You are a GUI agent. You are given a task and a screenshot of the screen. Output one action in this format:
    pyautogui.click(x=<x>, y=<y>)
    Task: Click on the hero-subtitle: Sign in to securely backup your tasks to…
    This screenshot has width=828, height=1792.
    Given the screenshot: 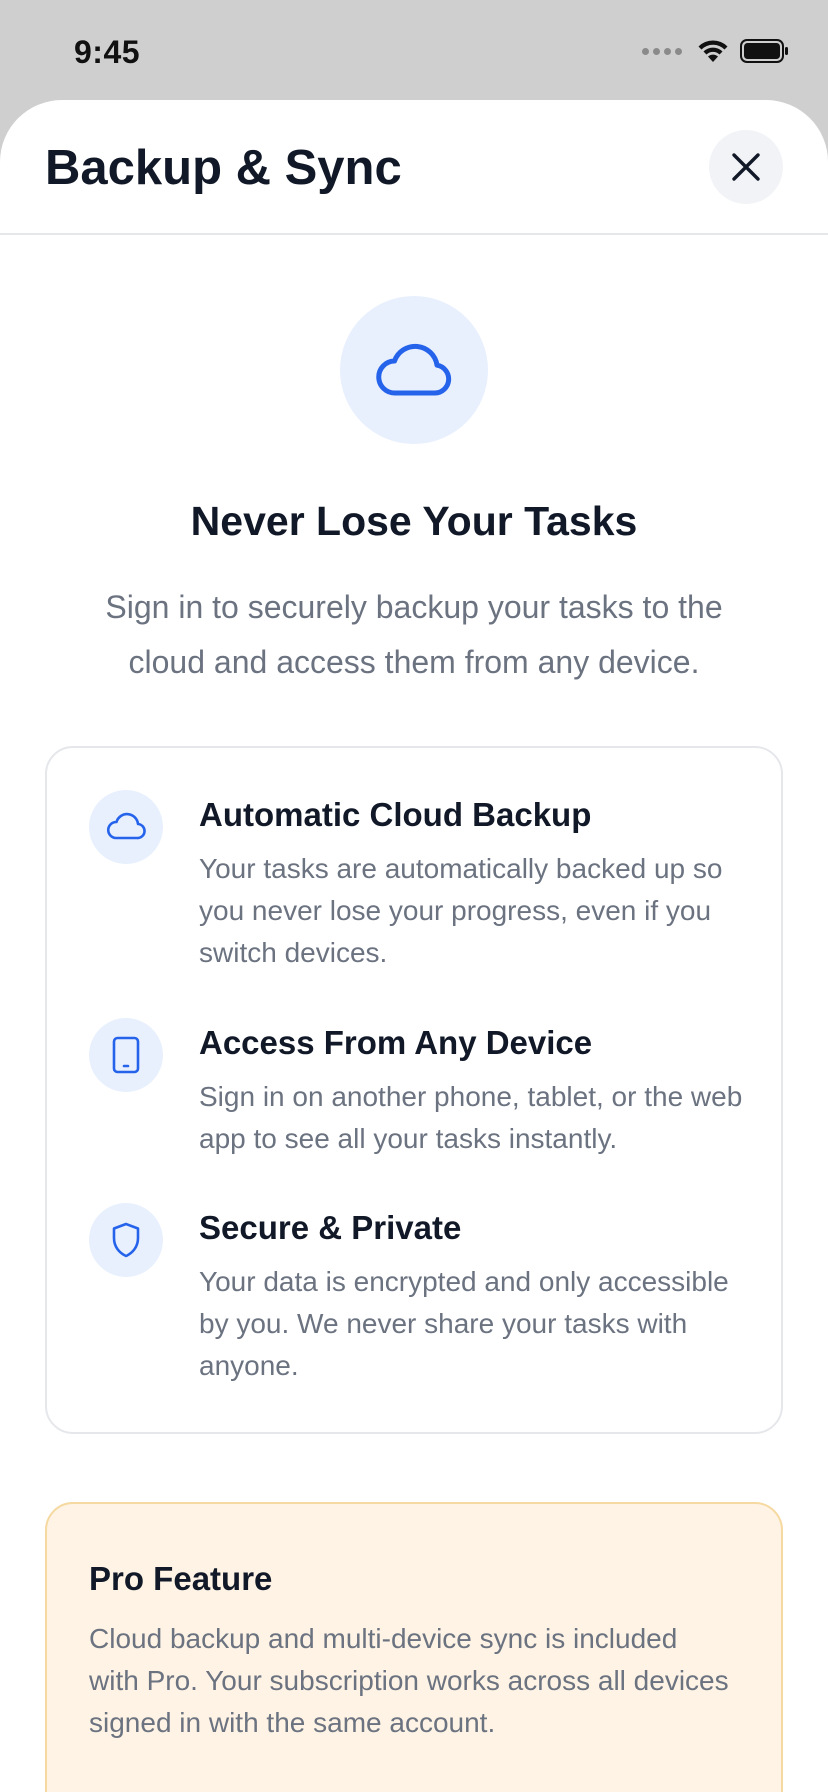 What is the action you would take?
    pyautogui.click(x=414, y=634)
    